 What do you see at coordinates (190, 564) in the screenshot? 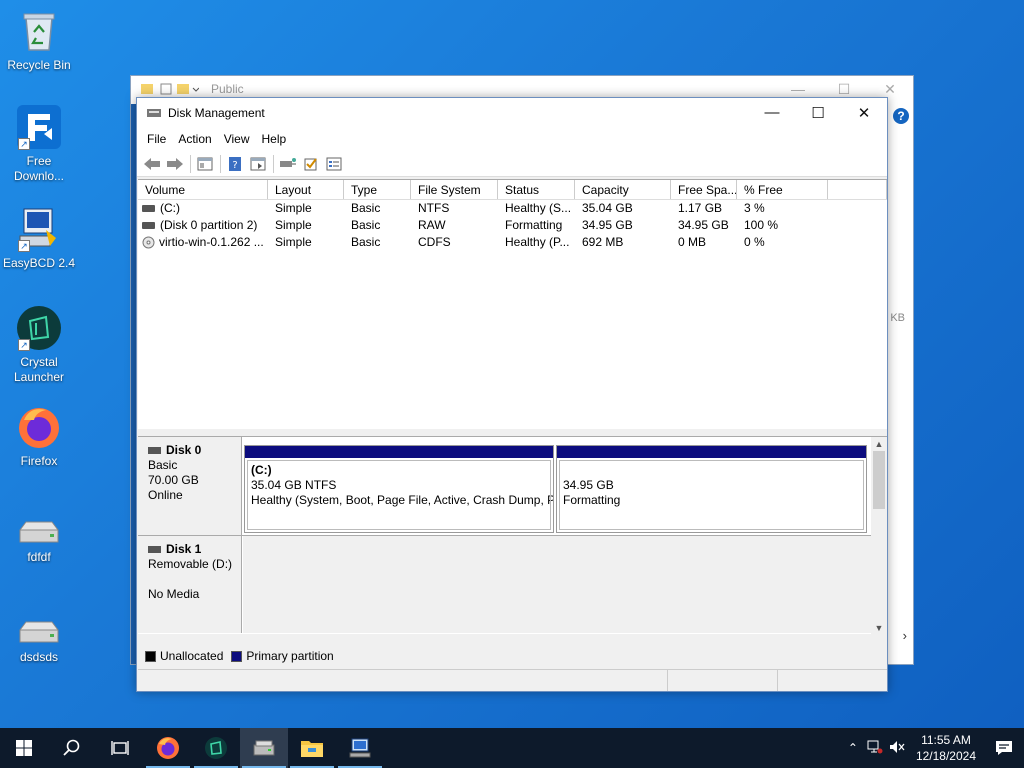
I see `disk-type: Removable (D:)` at bounding box center [190, 564].